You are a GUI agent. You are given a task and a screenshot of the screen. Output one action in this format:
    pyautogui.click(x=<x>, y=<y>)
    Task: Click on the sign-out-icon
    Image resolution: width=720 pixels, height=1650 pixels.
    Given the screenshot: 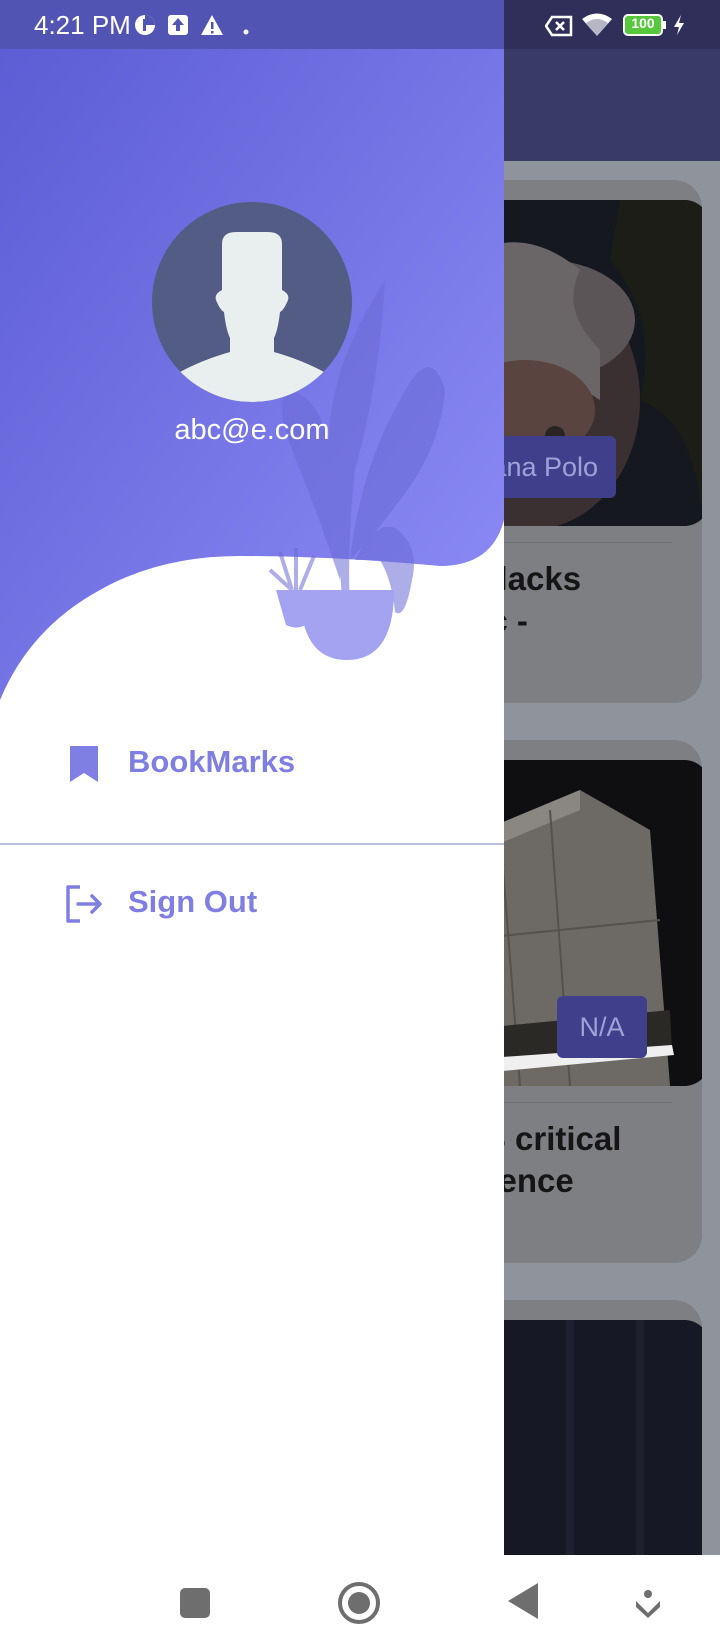 What is the action you would take?
    pyautogui.click(x=84, y=906)
    